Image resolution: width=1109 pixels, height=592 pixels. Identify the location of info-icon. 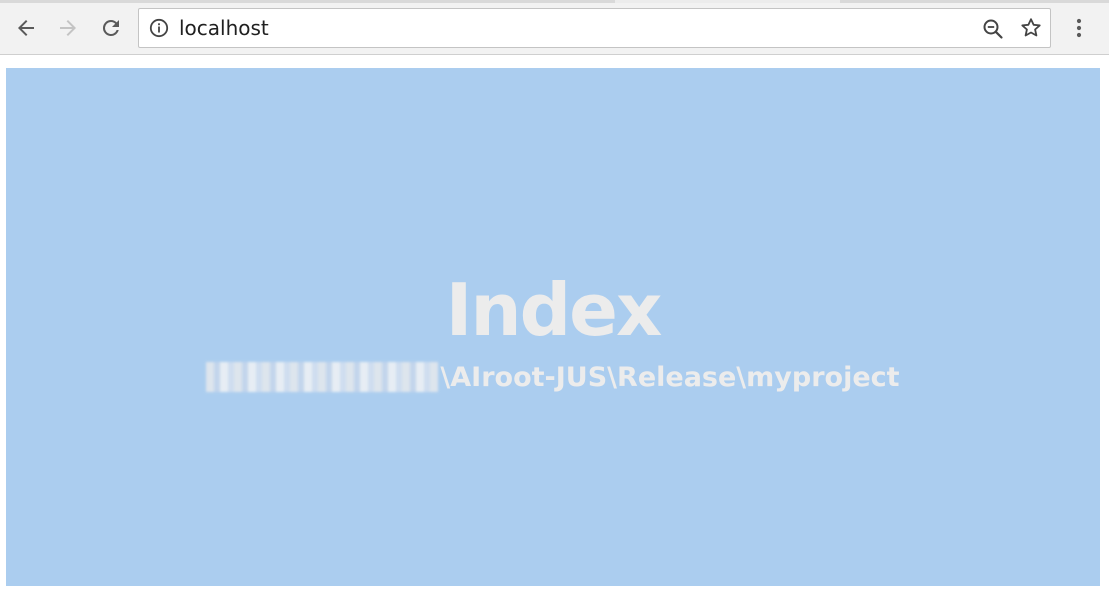
(159, 28).